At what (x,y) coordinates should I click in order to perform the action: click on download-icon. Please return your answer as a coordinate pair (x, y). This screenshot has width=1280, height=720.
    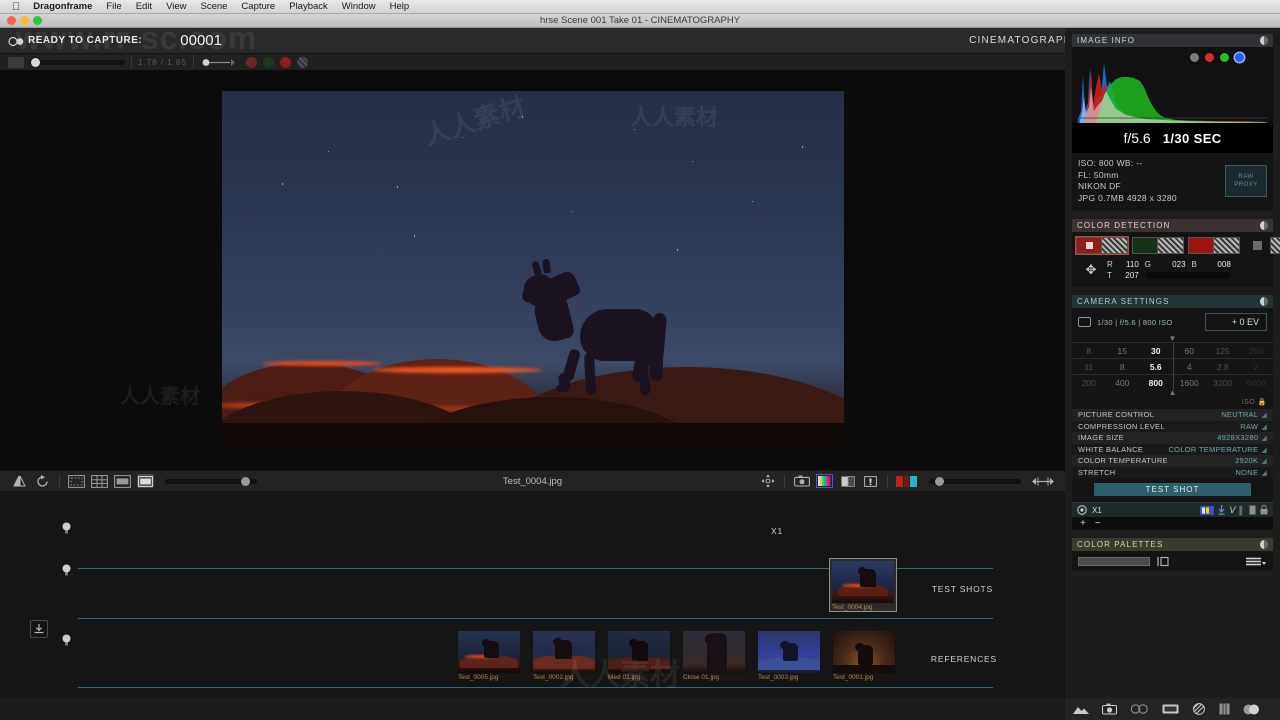
    Looking at the image, I should click on (1221, 510).